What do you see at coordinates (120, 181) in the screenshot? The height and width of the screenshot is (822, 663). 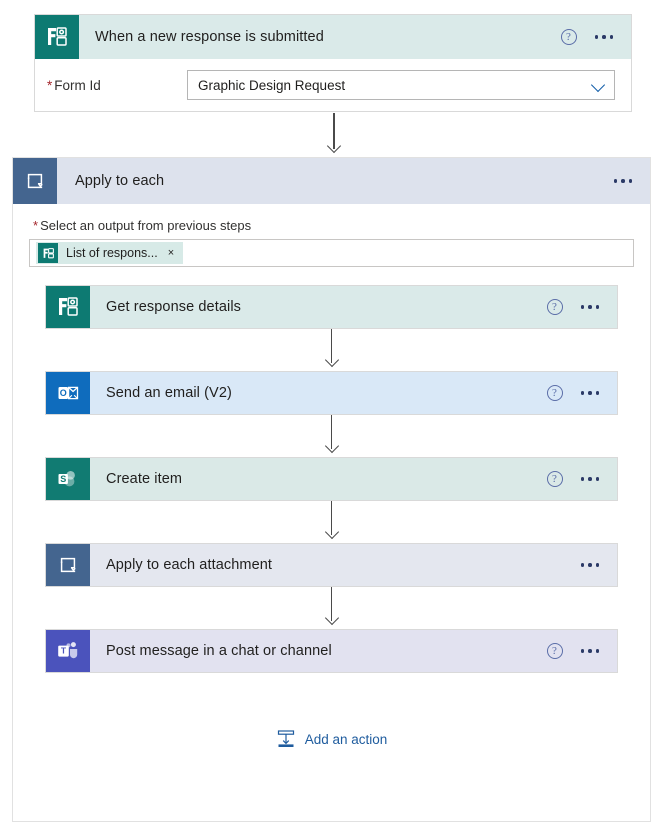 I see `apply-to-each-title: Apply to each` at bounding box center [120, 181].